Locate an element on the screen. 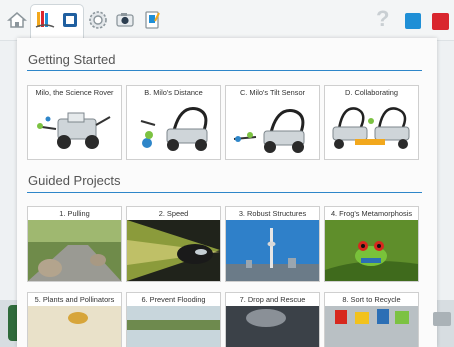 Image resolution: width=454 pixels, height=347 pixels. project-card-pulling: 1. Pulling is located at coordinates (74, 244).